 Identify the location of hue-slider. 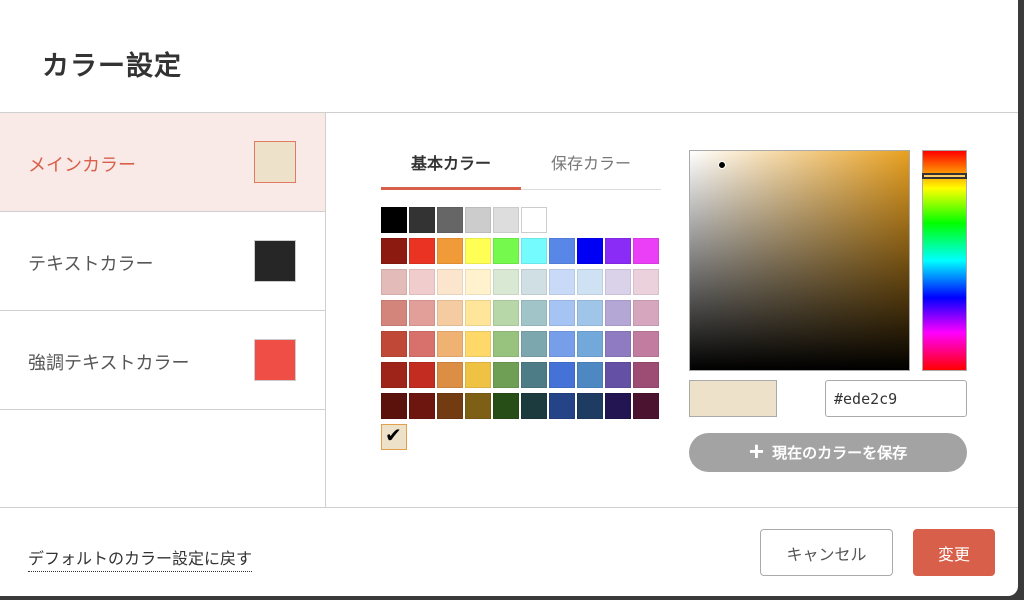
(944, 260).